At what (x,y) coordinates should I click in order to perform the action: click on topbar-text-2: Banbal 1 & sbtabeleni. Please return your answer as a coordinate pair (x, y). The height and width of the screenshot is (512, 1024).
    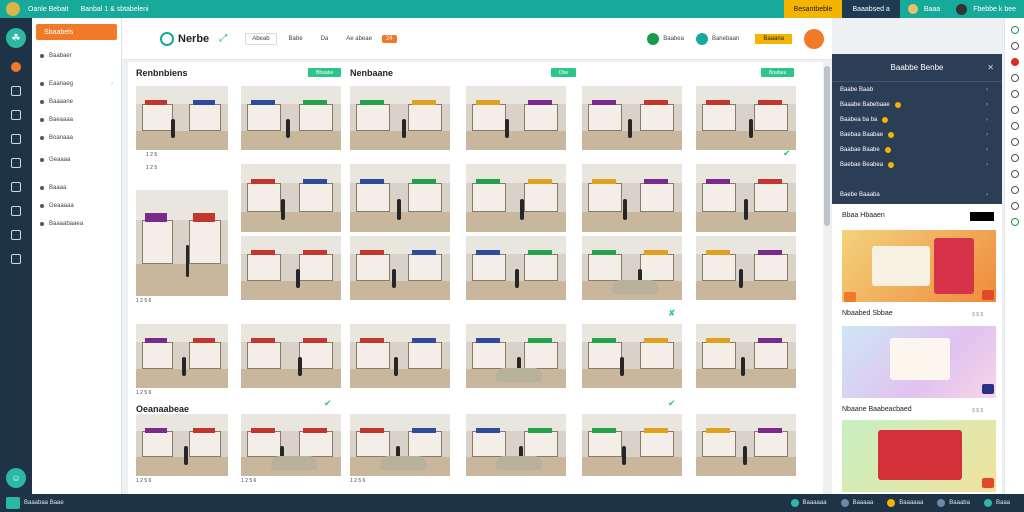
    Looking at the image, I should click on (114, 9).